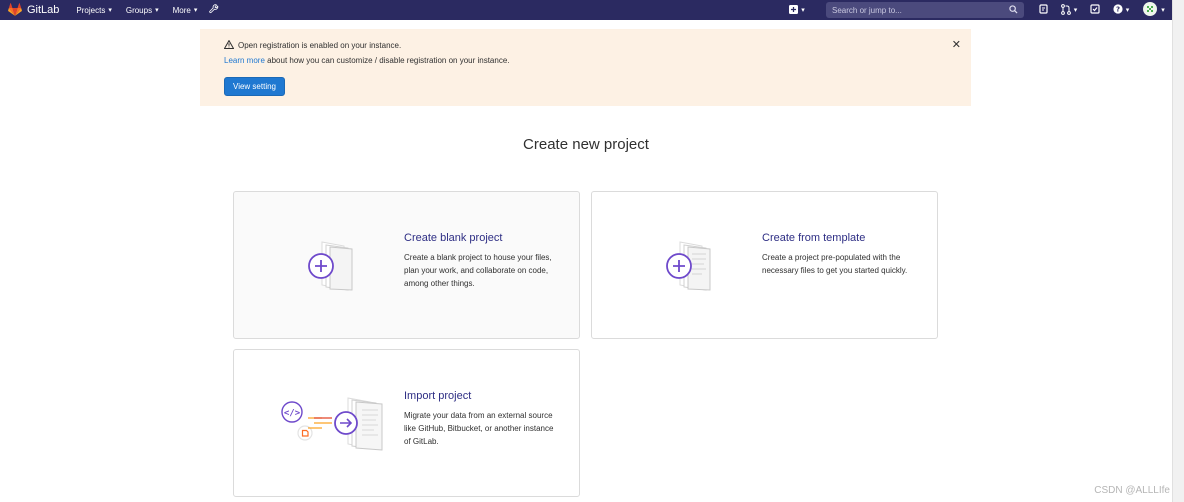 This screenshot has width=1184, height=502. I want to click on learn-more-link: Learn more, so click(244, 60).